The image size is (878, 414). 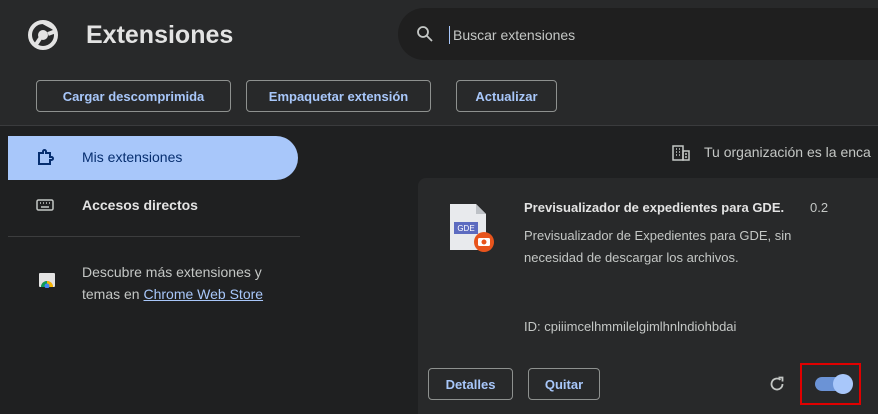 What do you see at coordinates (630, 326) in the screenshot?
I see `extension-id: ID: cpiiimcelhmmilelgimlhnlndiohbdai` at bounding box center [630, 326].